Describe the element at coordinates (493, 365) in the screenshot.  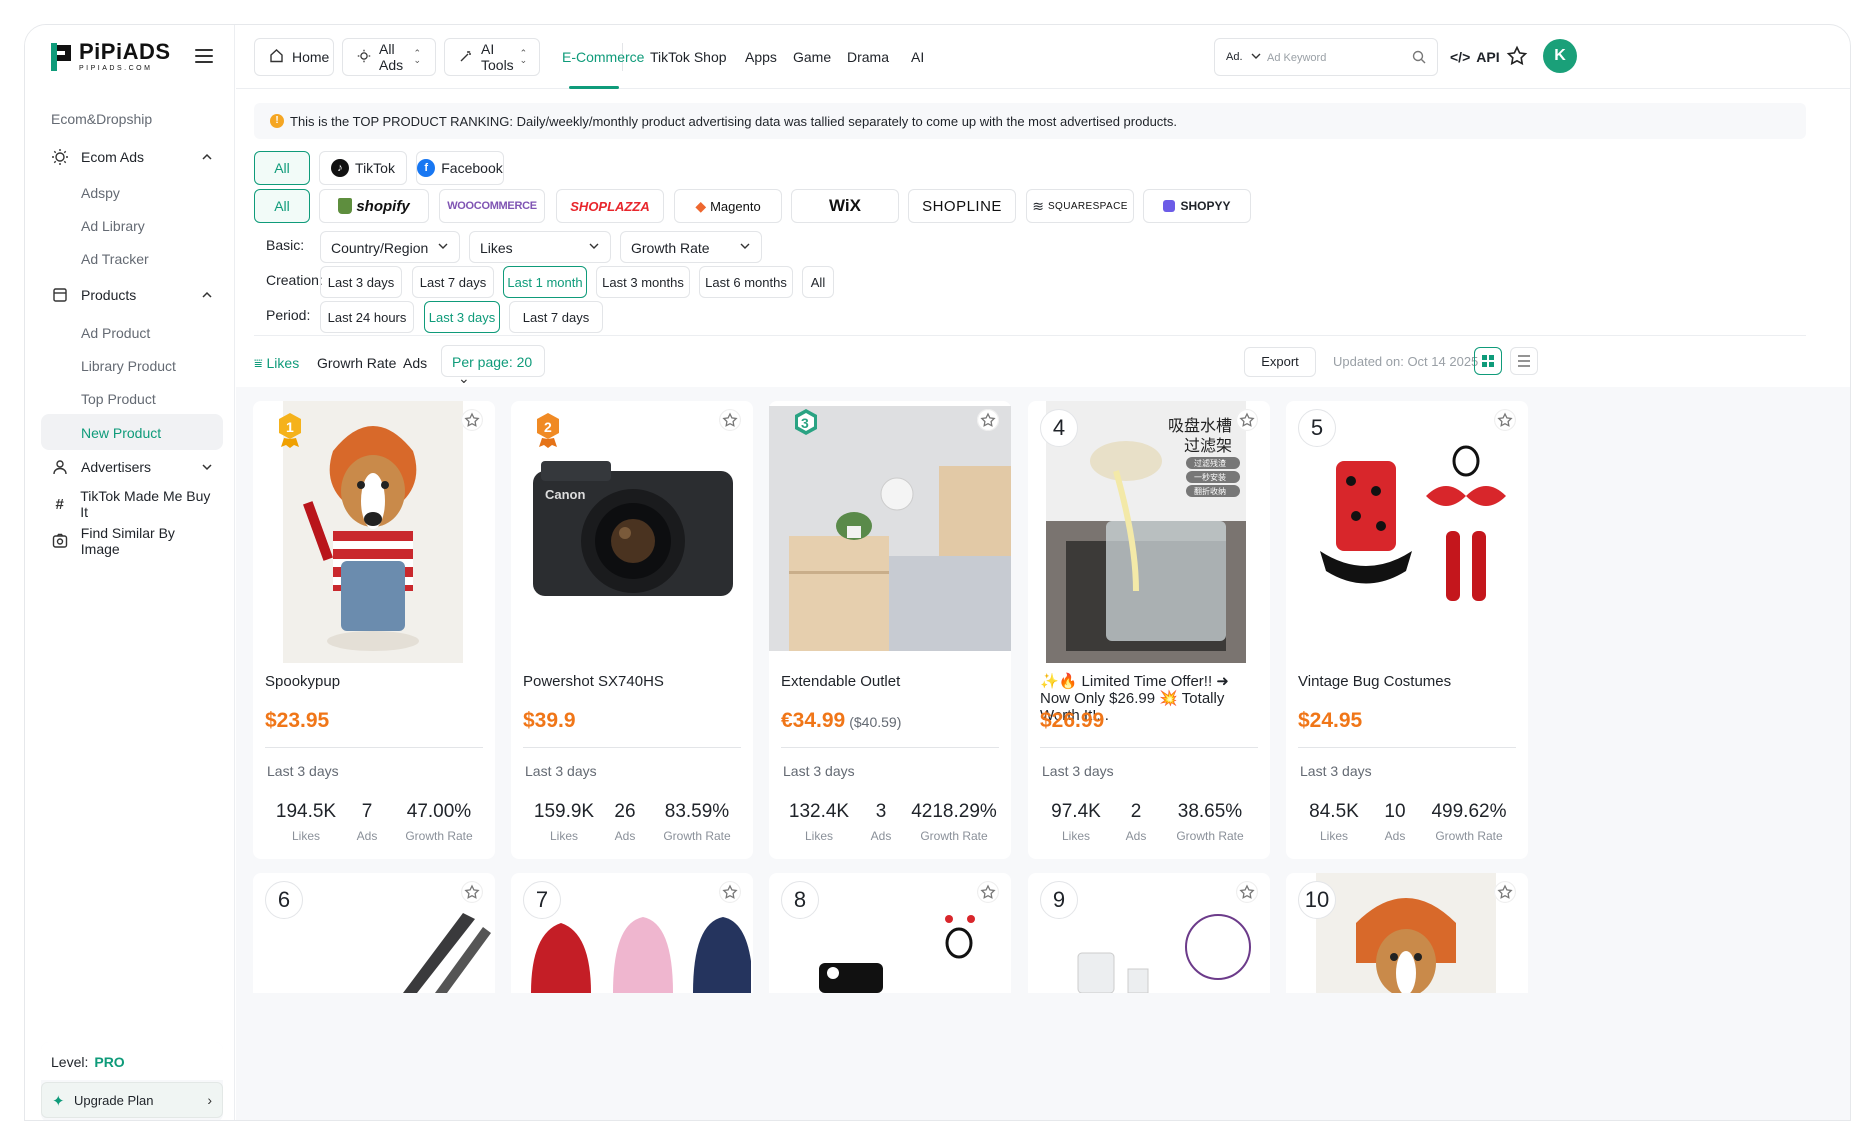
I see `per-page-select: Per page: 20 ⌄` at that location.